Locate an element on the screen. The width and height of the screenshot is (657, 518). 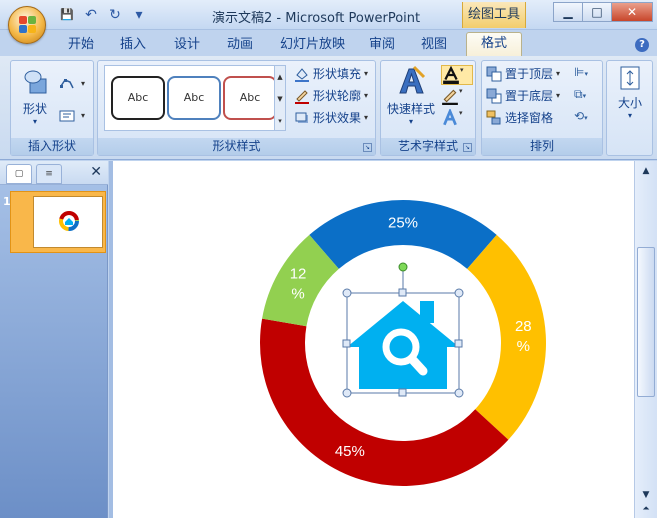
group-label-arrange: 排列 is located at coordinates (542, 146).